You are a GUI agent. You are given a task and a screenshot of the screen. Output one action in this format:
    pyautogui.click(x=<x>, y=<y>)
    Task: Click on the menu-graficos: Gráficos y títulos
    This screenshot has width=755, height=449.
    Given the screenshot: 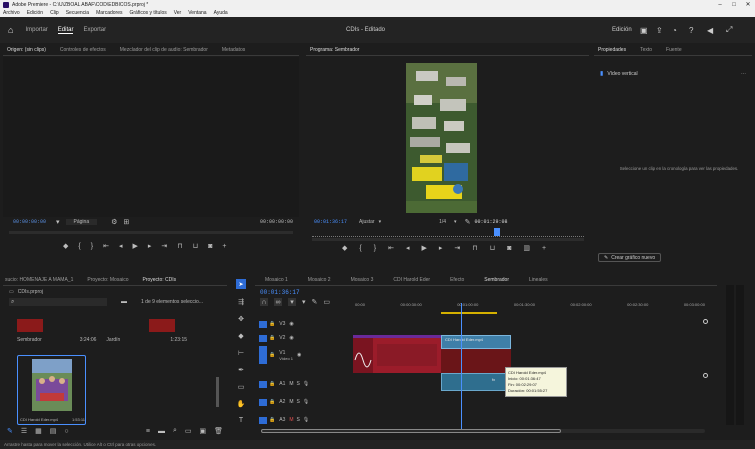 What is the action you would take?
    pyautogui.click(x=147, y=13)
    